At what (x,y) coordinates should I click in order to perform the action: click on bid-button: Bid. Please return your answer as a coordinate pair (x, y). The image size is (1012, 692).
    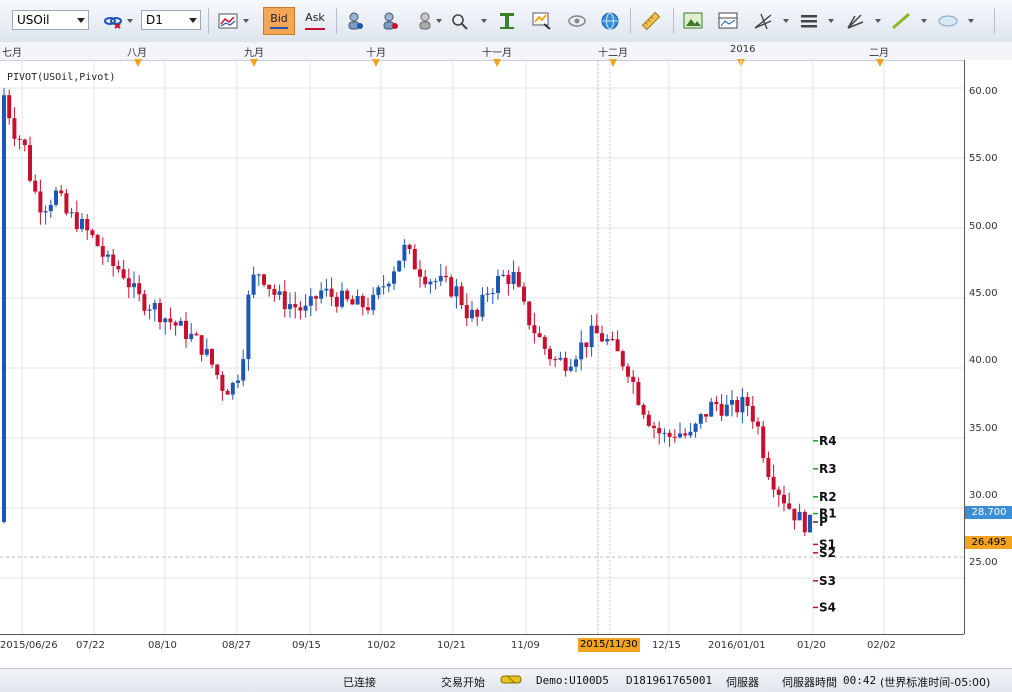
    Looking at the image, I should click on (279, 21).